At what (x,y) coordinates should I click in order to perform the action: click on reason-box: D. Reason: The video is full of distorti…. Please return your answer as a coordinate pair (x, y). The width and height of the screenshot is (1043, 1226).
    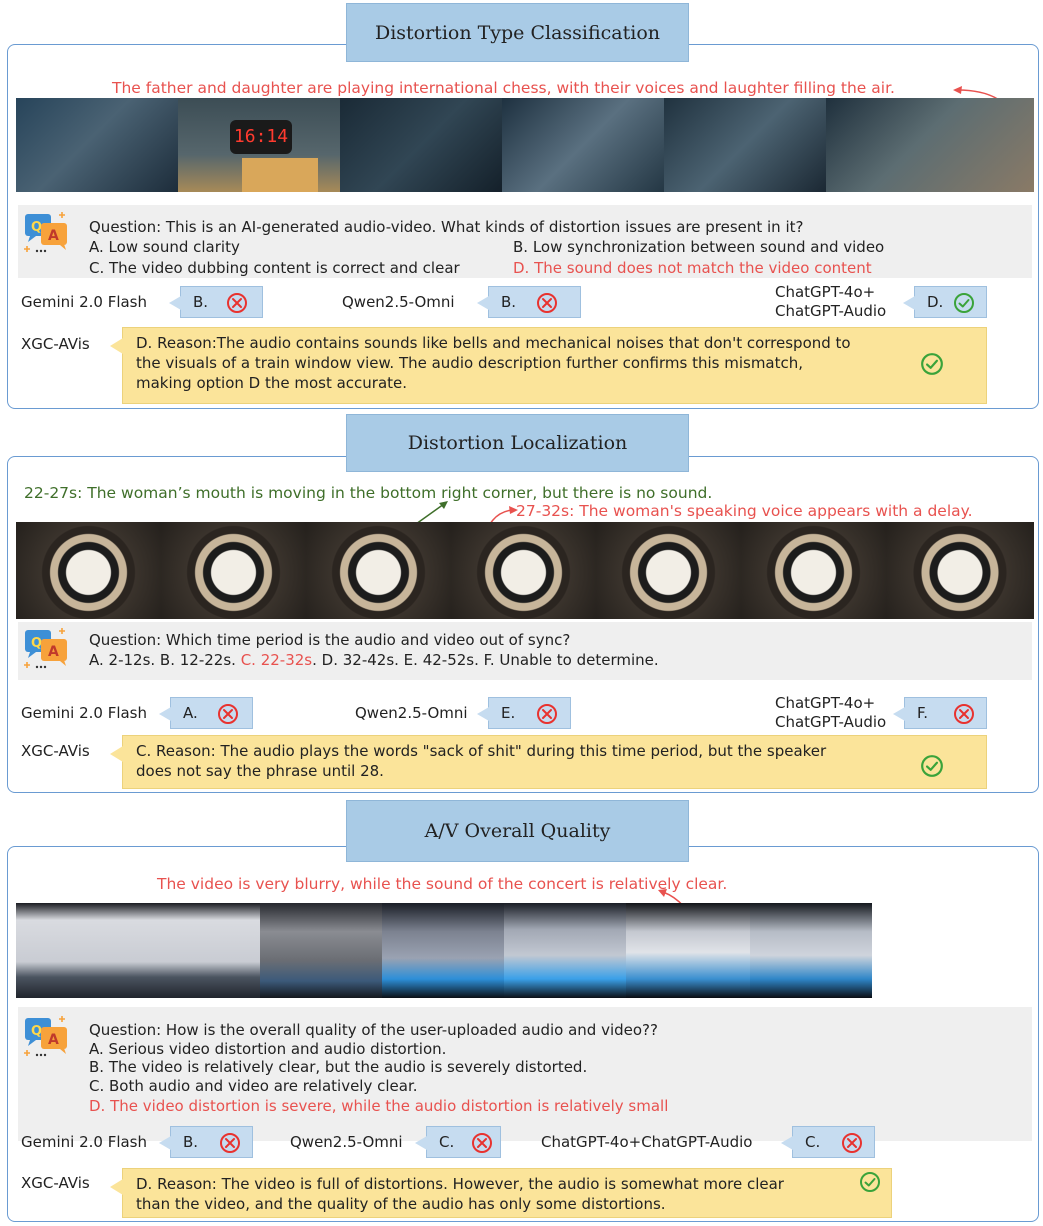
    Looking at the image, I should click on (501, 1193).